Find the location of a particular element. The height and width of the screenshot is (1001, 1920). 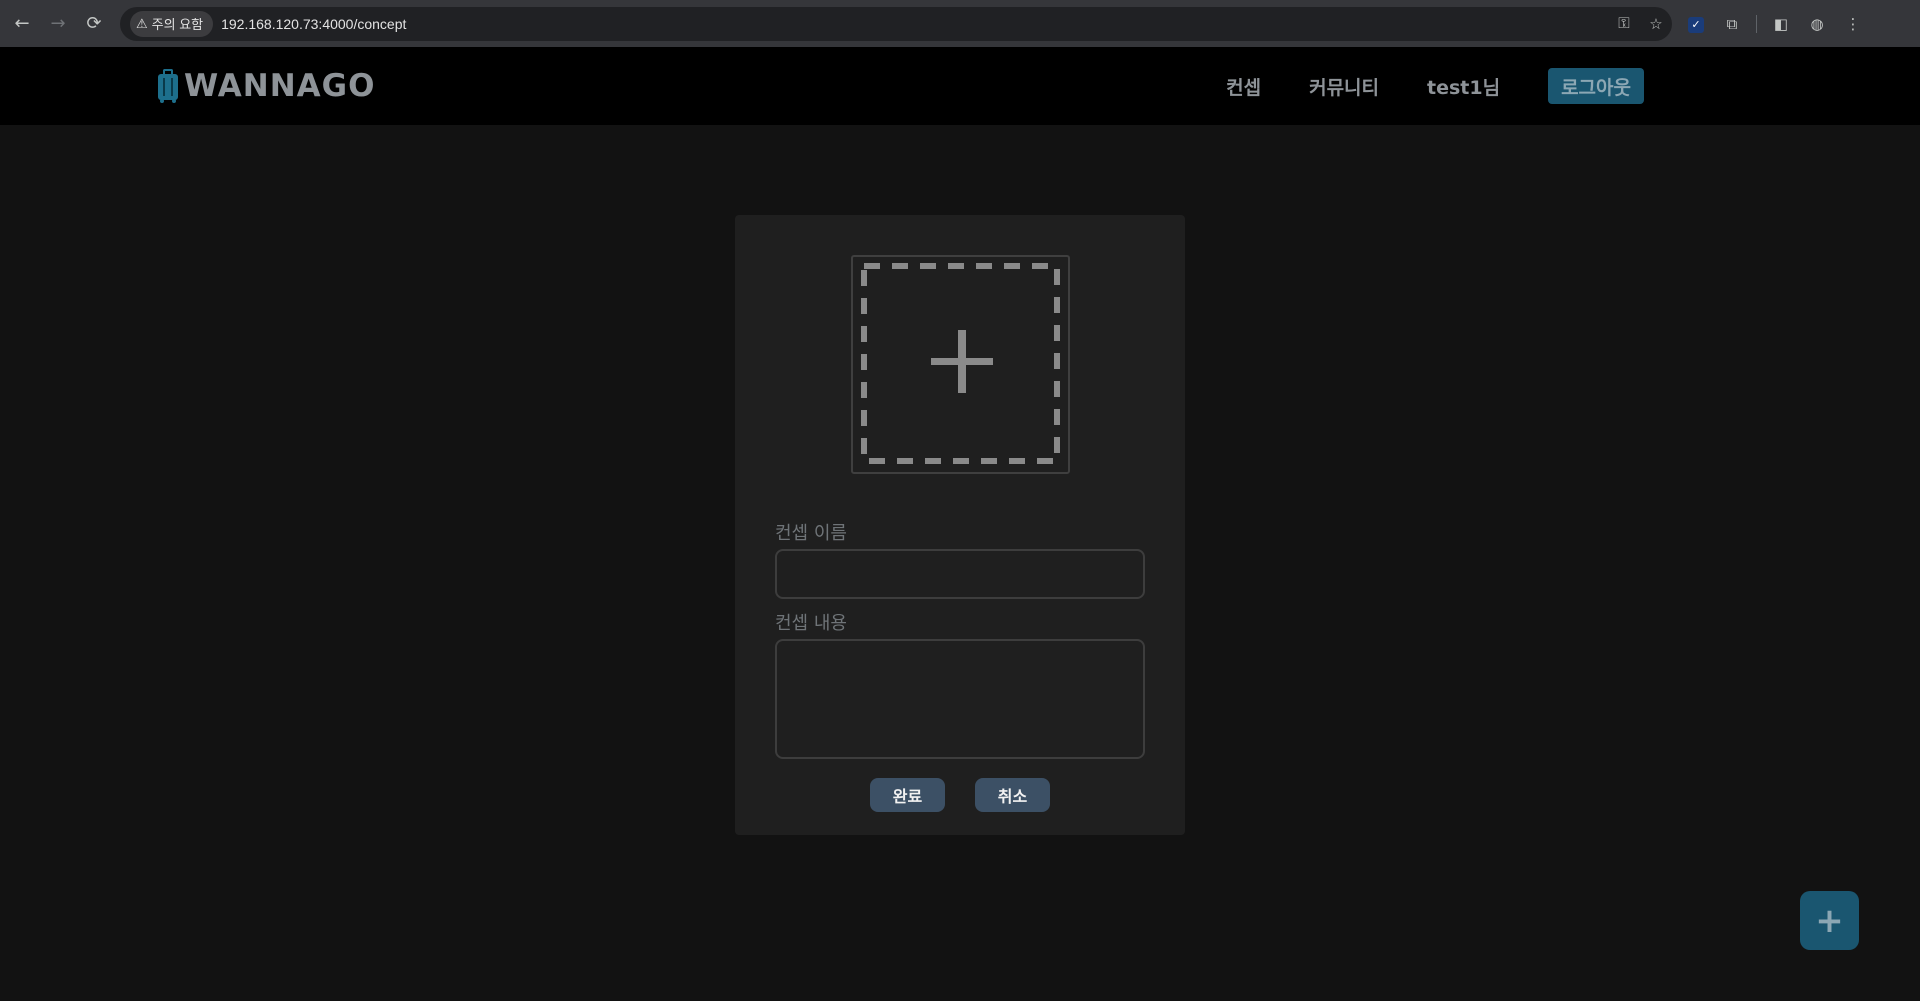

concept-content-label: 컨셉 내용 is located at coordinates (811, 623).